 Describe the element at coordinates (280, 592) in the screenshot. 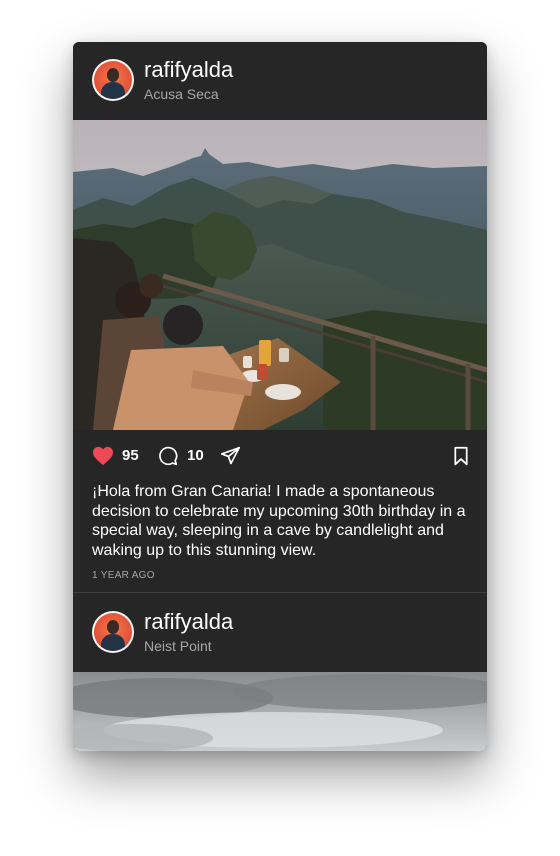

I see `post-divider` at that location.